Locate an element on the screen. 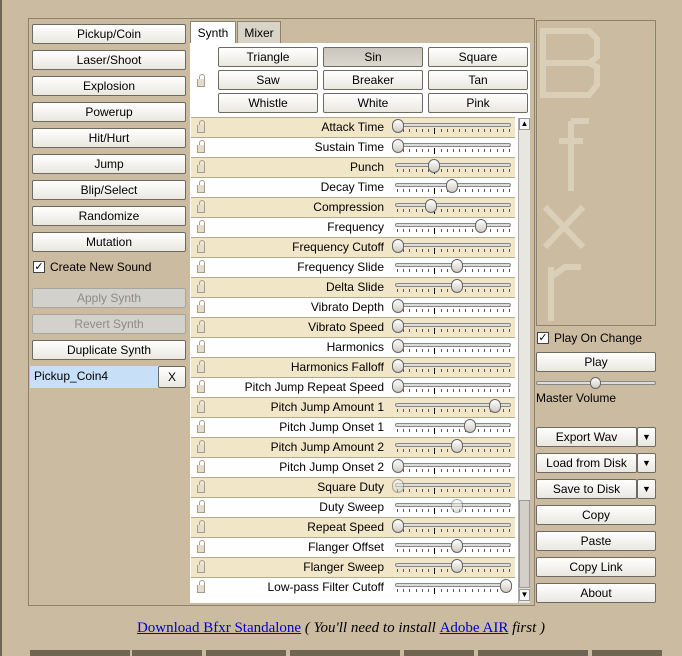 The image size is (682, 656). waveform-white-button: White is located at coordinates (373, 103).